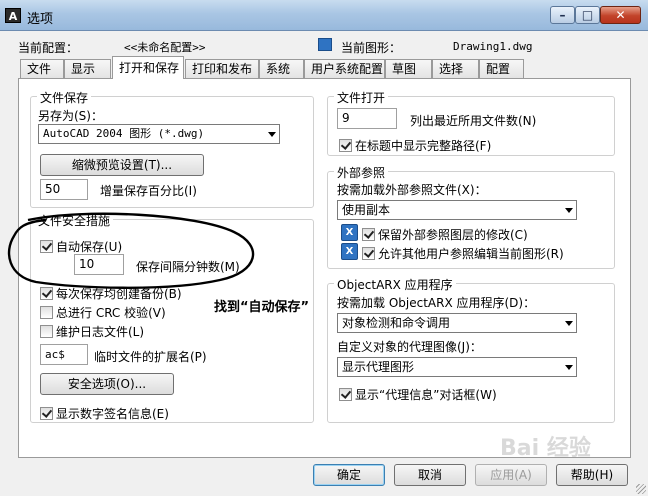 Image resolution: width=648 pixels, height=496 pixels. Describe the element at coordinates (112, 414) in the screenshot. I see `digital-signature-label: 显示数字签名信息(E)` at that location.